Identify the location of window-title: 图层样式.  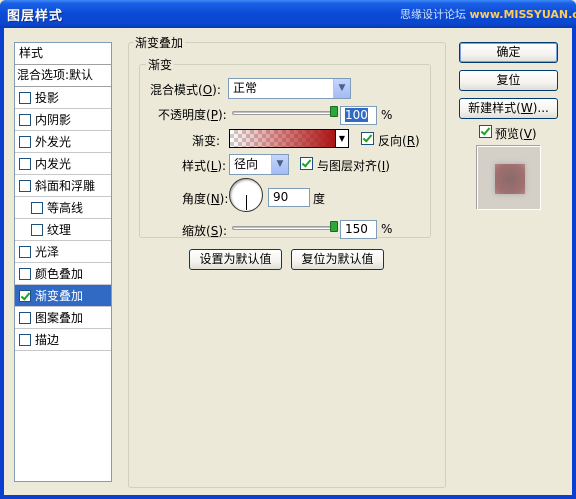
(35, 16).